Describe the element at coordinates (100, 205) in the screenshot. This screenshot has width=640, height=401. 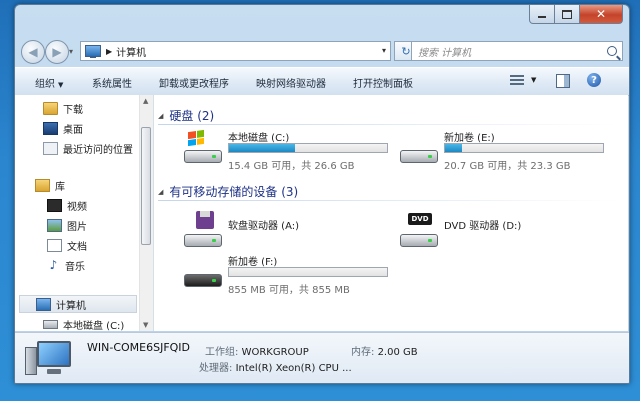
I see `nav-item-videos: 视频` at that location.